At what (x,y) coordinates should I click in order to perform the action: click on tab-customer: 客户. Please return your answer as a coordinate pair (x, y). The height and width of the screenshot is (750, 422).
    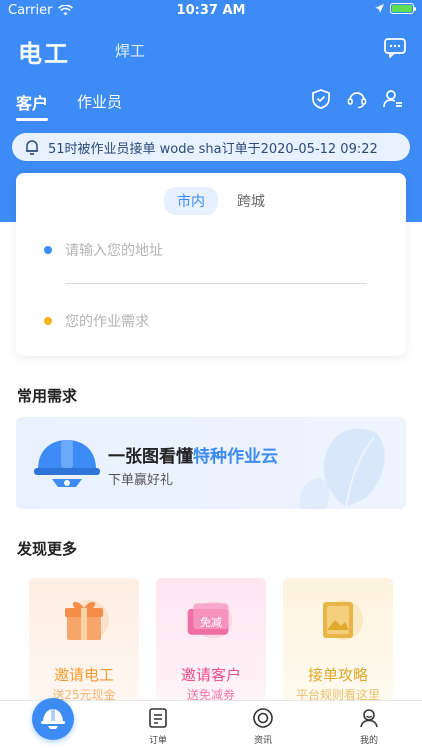
    Looking at the image, I should click on (32, 105).